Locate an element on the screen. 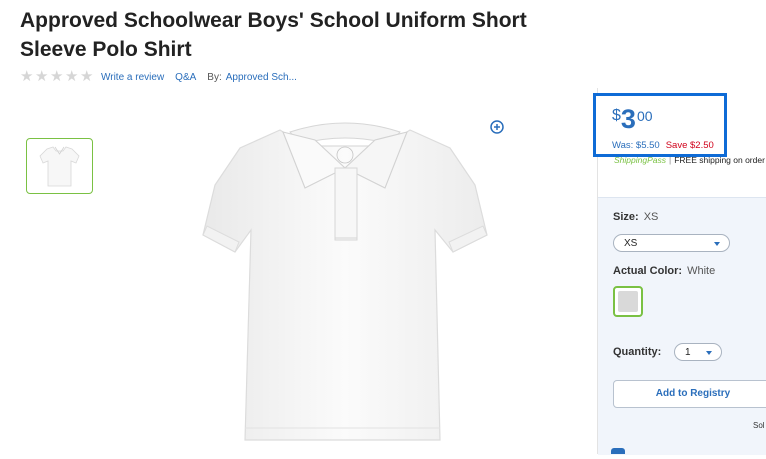 The image size is (766, 459). color-label-row: Actual Color: White is located at coordinates (664, 271).